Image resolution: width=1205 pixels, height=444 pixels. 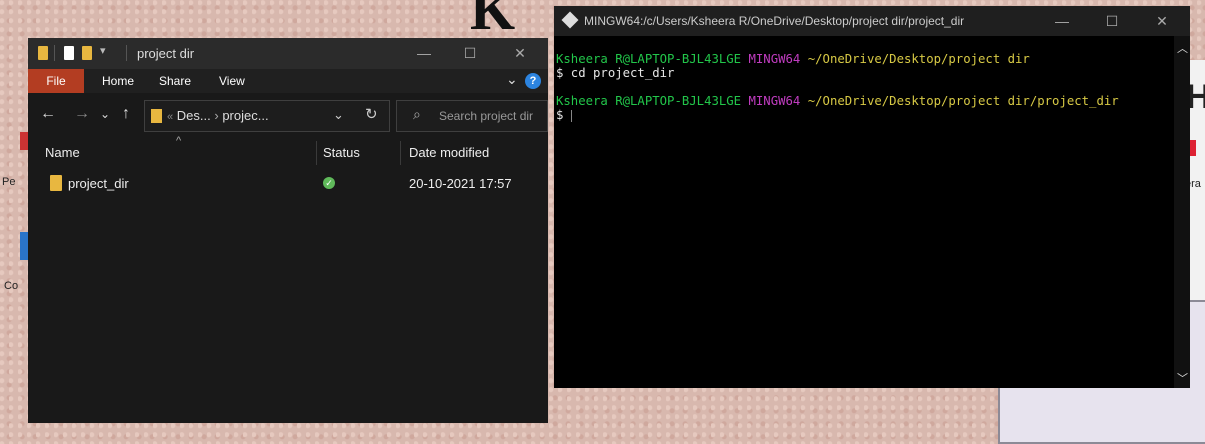 I want to click on sync-check-icon: ✓, so click(x=329, y=183).